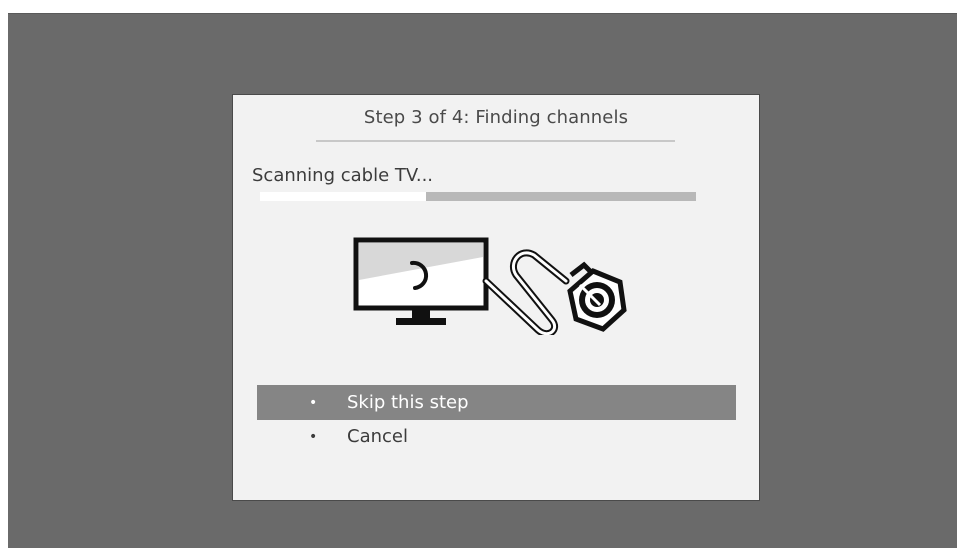  Describe the element at coordinates (408, 402) in the screenshot. I see `skip-step-label: Skip this step` at that location.